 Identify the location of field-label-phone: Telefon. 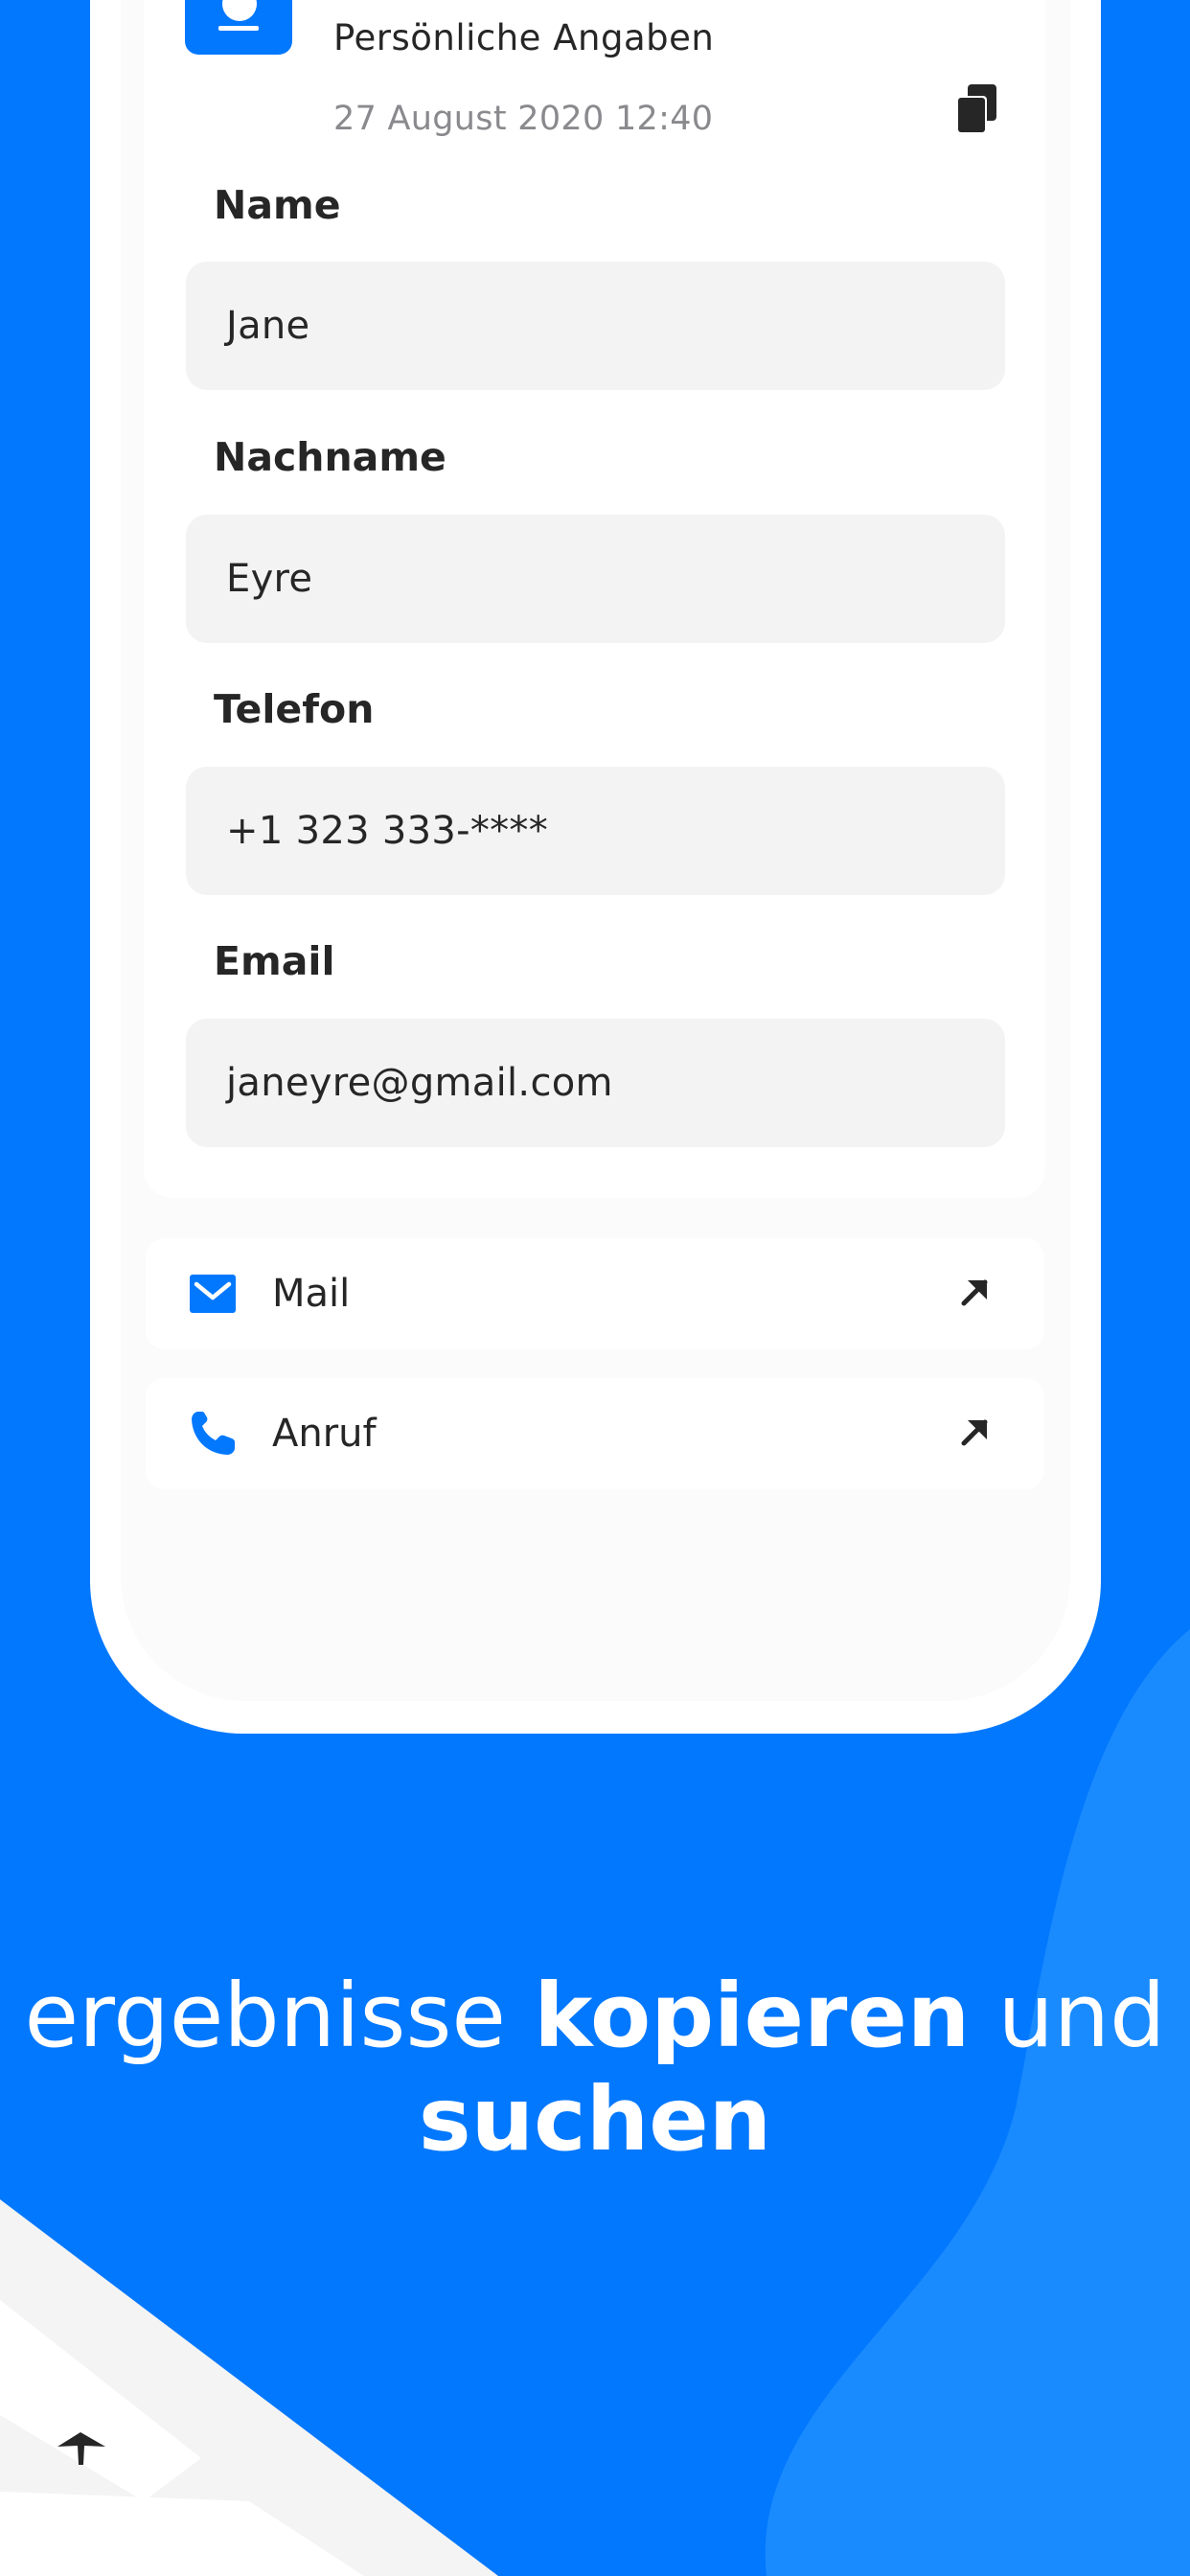
(295, 709).